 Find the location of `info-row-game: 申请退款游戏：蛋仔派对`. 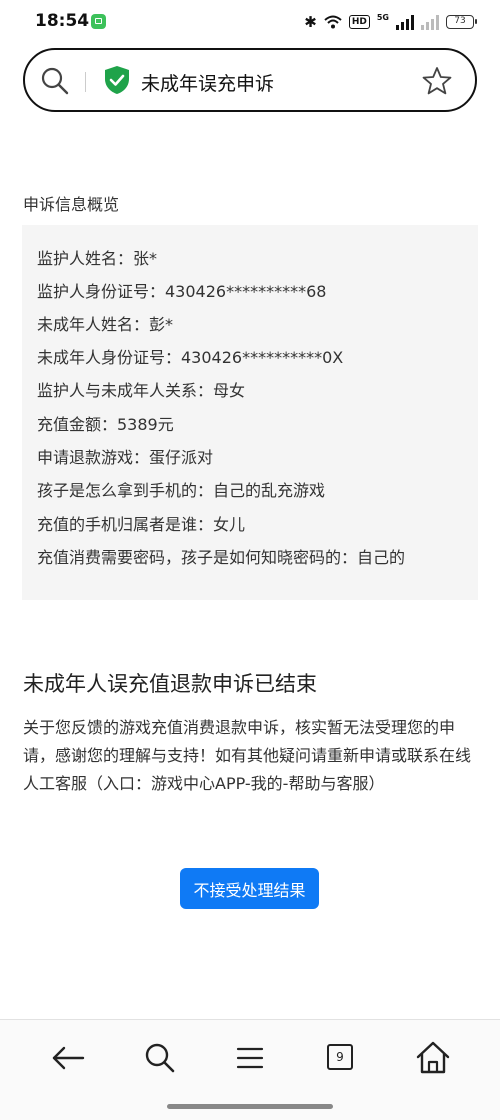

info-row-game: 申请退款游戏：蛋仔派对 is located at coordinates (125, 457).